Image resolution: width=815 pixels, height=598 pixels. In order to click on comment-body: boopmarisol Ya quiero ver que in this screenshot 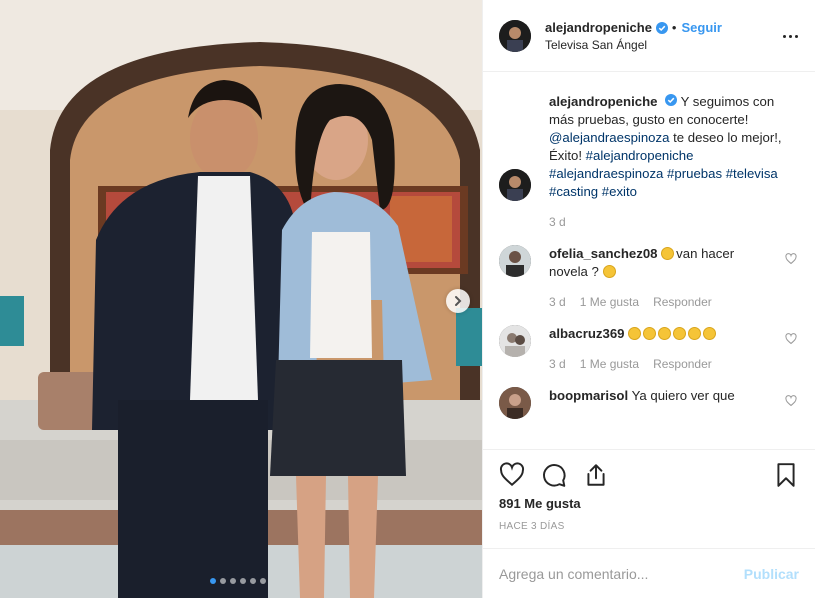, I will do `click(660, 403)`.